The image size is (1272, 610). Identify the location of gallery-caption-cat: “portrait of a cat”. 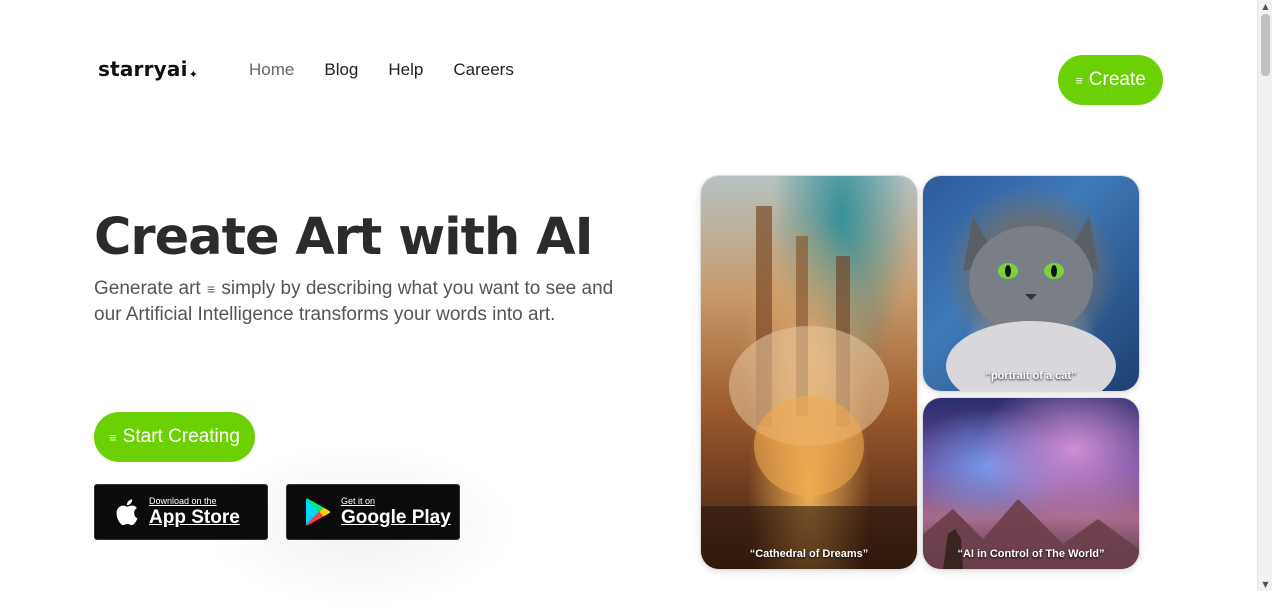
(1031, 376).